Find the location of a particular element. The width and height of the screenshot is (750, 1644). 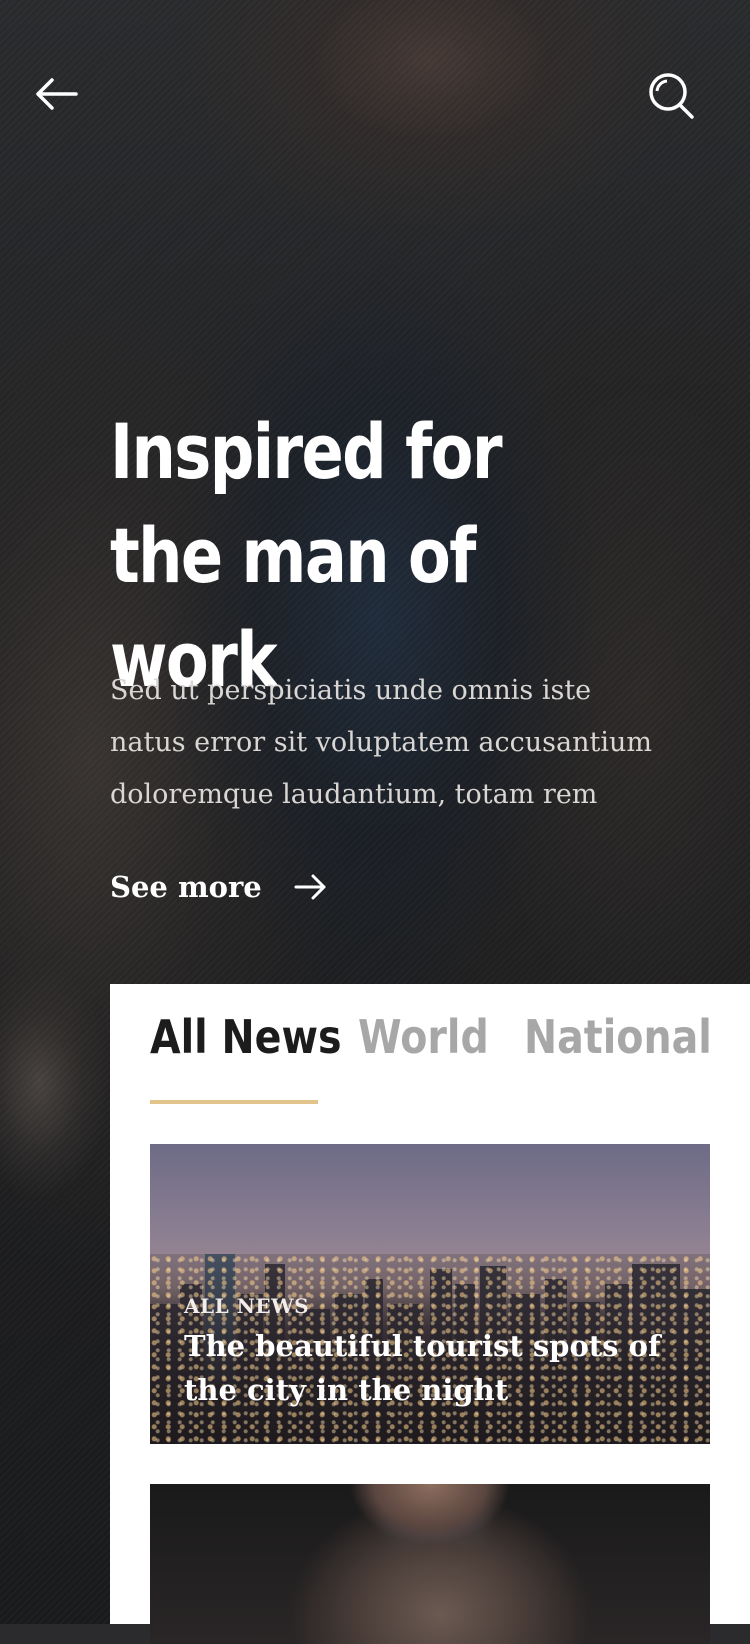

news-card is located at coordinates (430, 1564).